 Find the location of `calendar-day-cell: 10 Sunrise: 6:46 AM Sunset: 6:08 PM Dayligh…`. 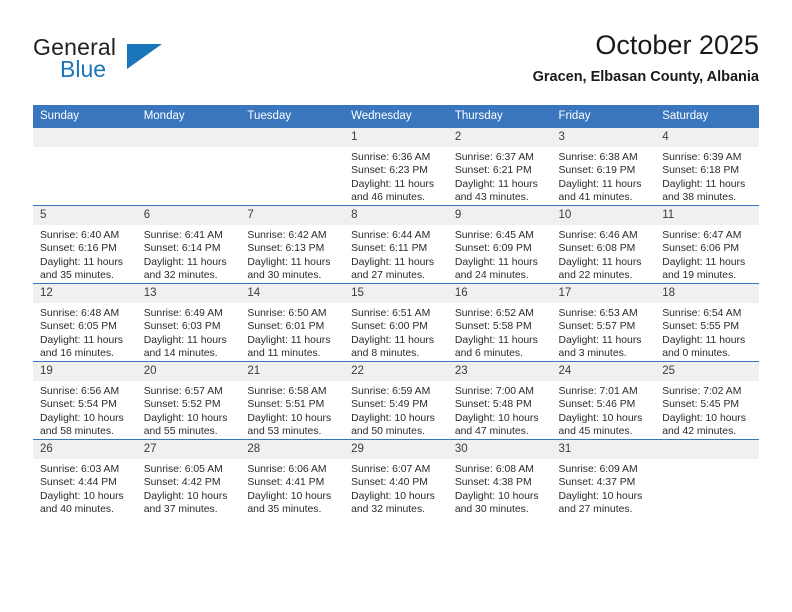

calendar-day-cell: 10 Sunrise: 6:46 AM Sunset: 6:08 PM Dayligh… is located at coordinates (603, 244).